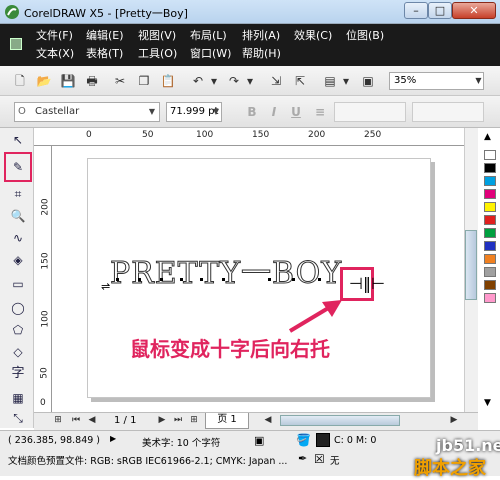 The image size is (500, 480). I want to click on crop-tool-icon: ⌗, so click(18, 194).